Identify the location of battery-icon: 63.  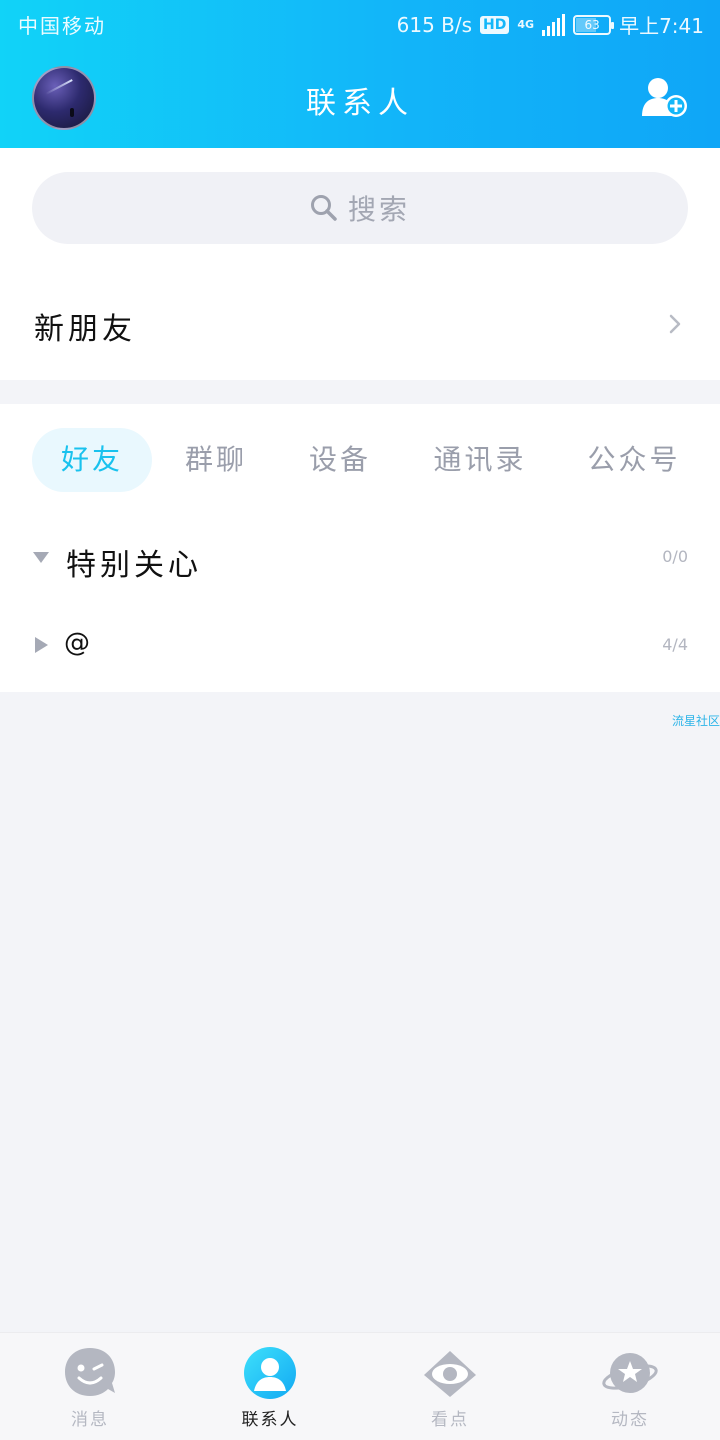
(594, 24).